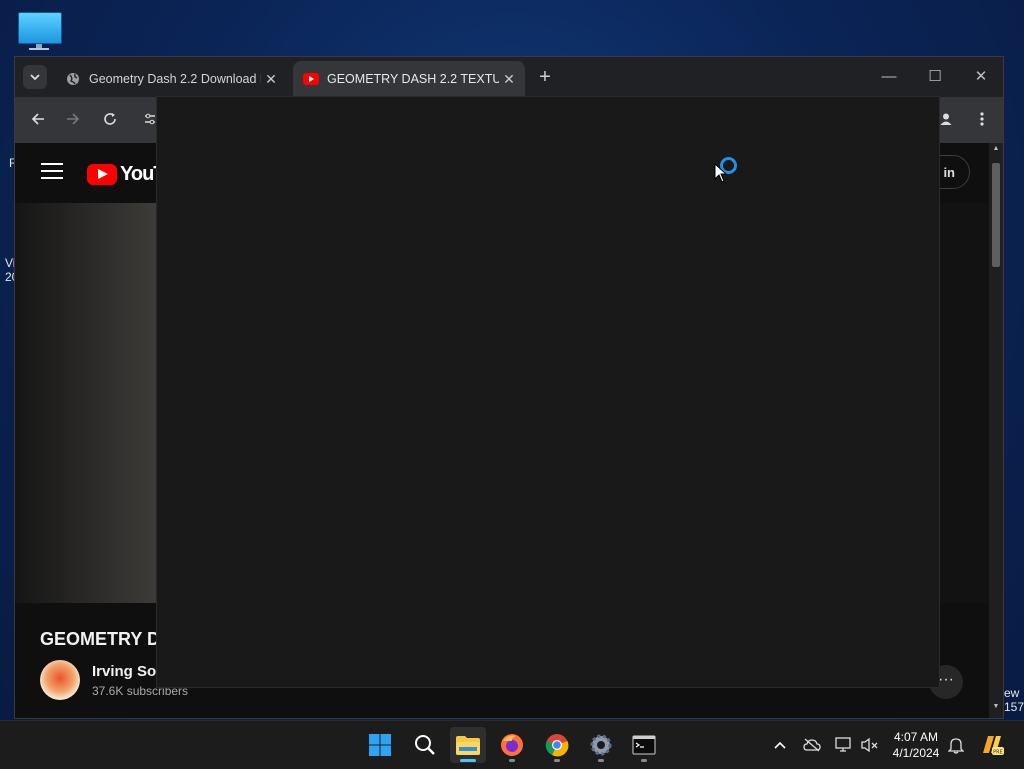  I want to click on folder-icon, so click(468, 745).